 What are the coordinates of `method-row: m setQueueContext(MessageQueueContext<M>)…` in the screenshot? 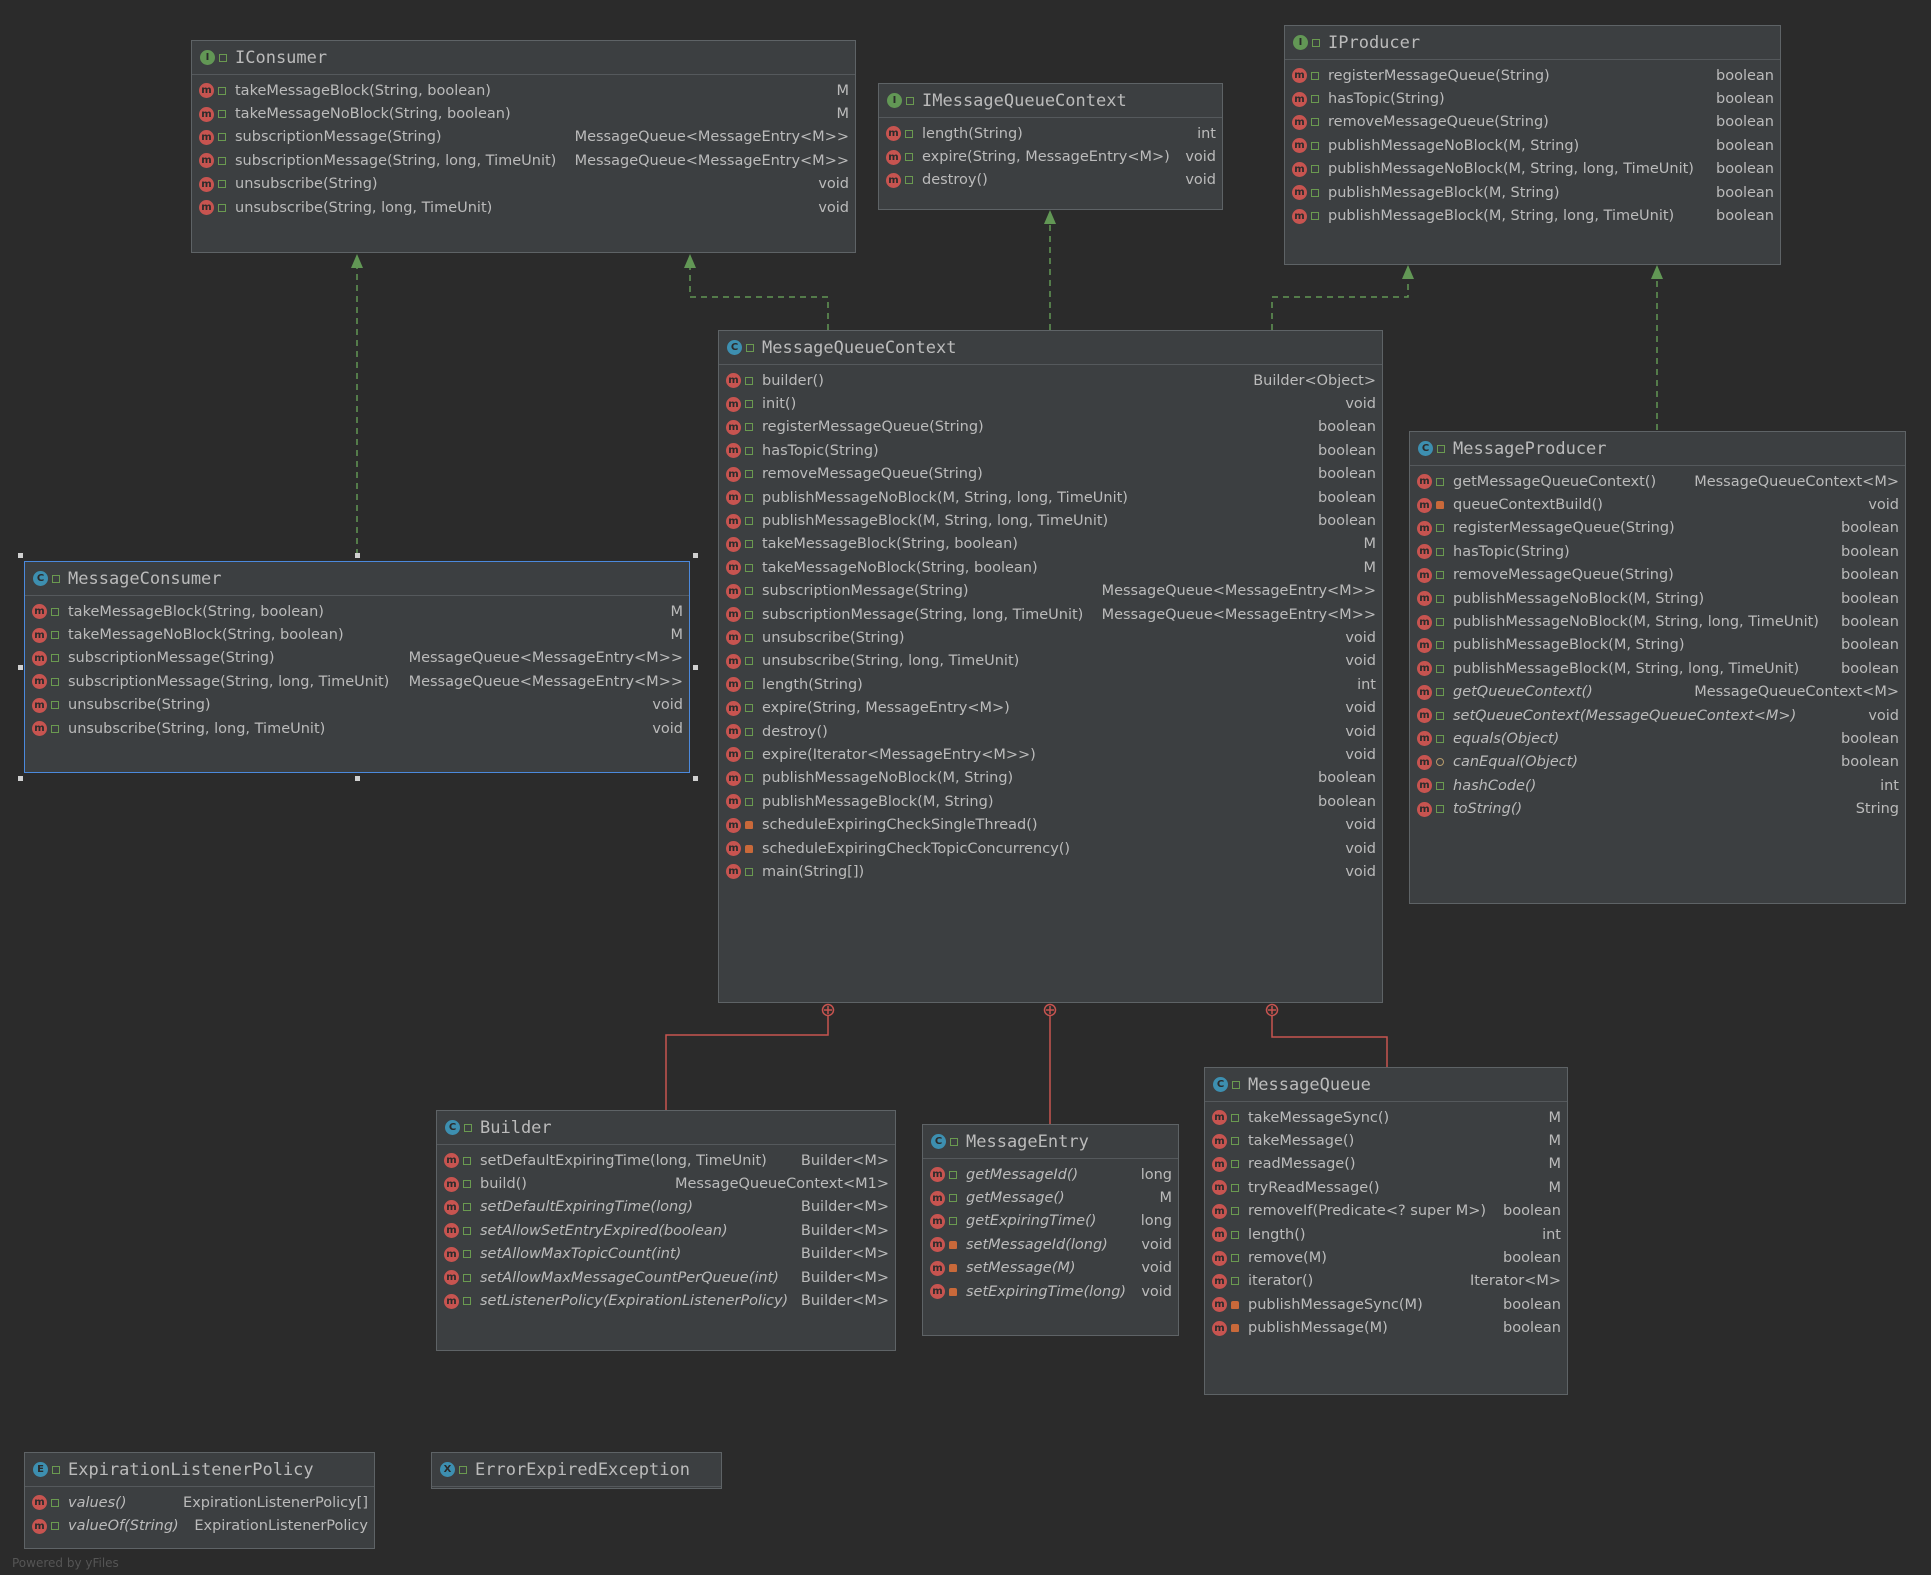 It's located at (1657, 715).